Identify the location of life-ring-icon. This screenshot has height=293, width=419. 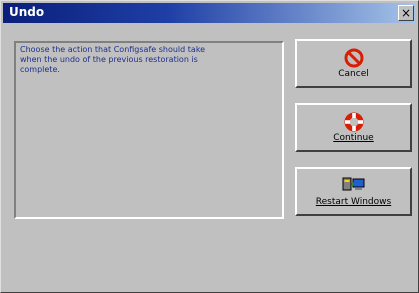
(353, 122).